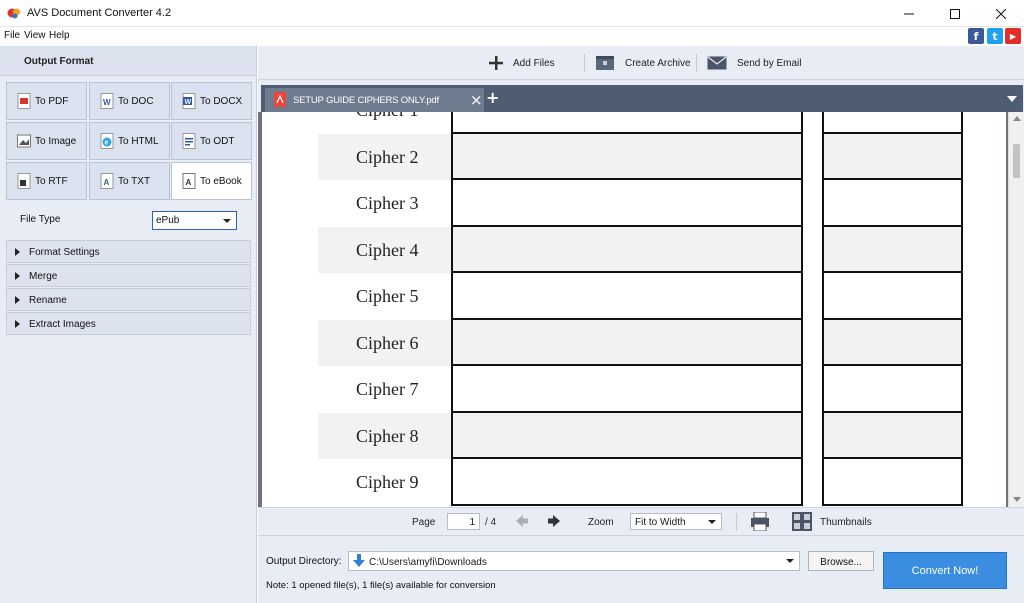 This screenshot has height=603, width=1024. Describe the element at coordinates (491, 522) in the screenshot. I see `total-pages: / 4` at that location.